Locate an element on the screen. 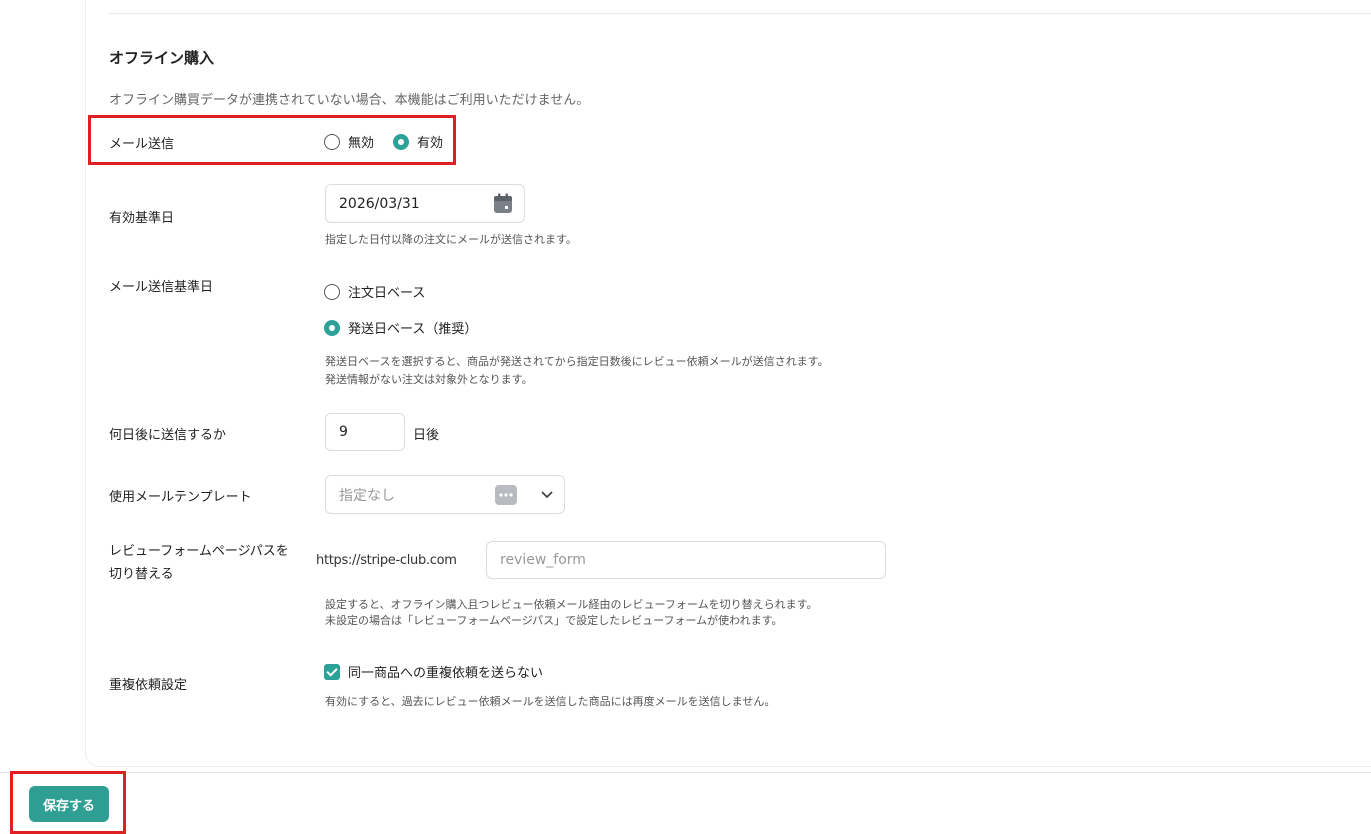  footer-divider is located at coordinates (685, 772).